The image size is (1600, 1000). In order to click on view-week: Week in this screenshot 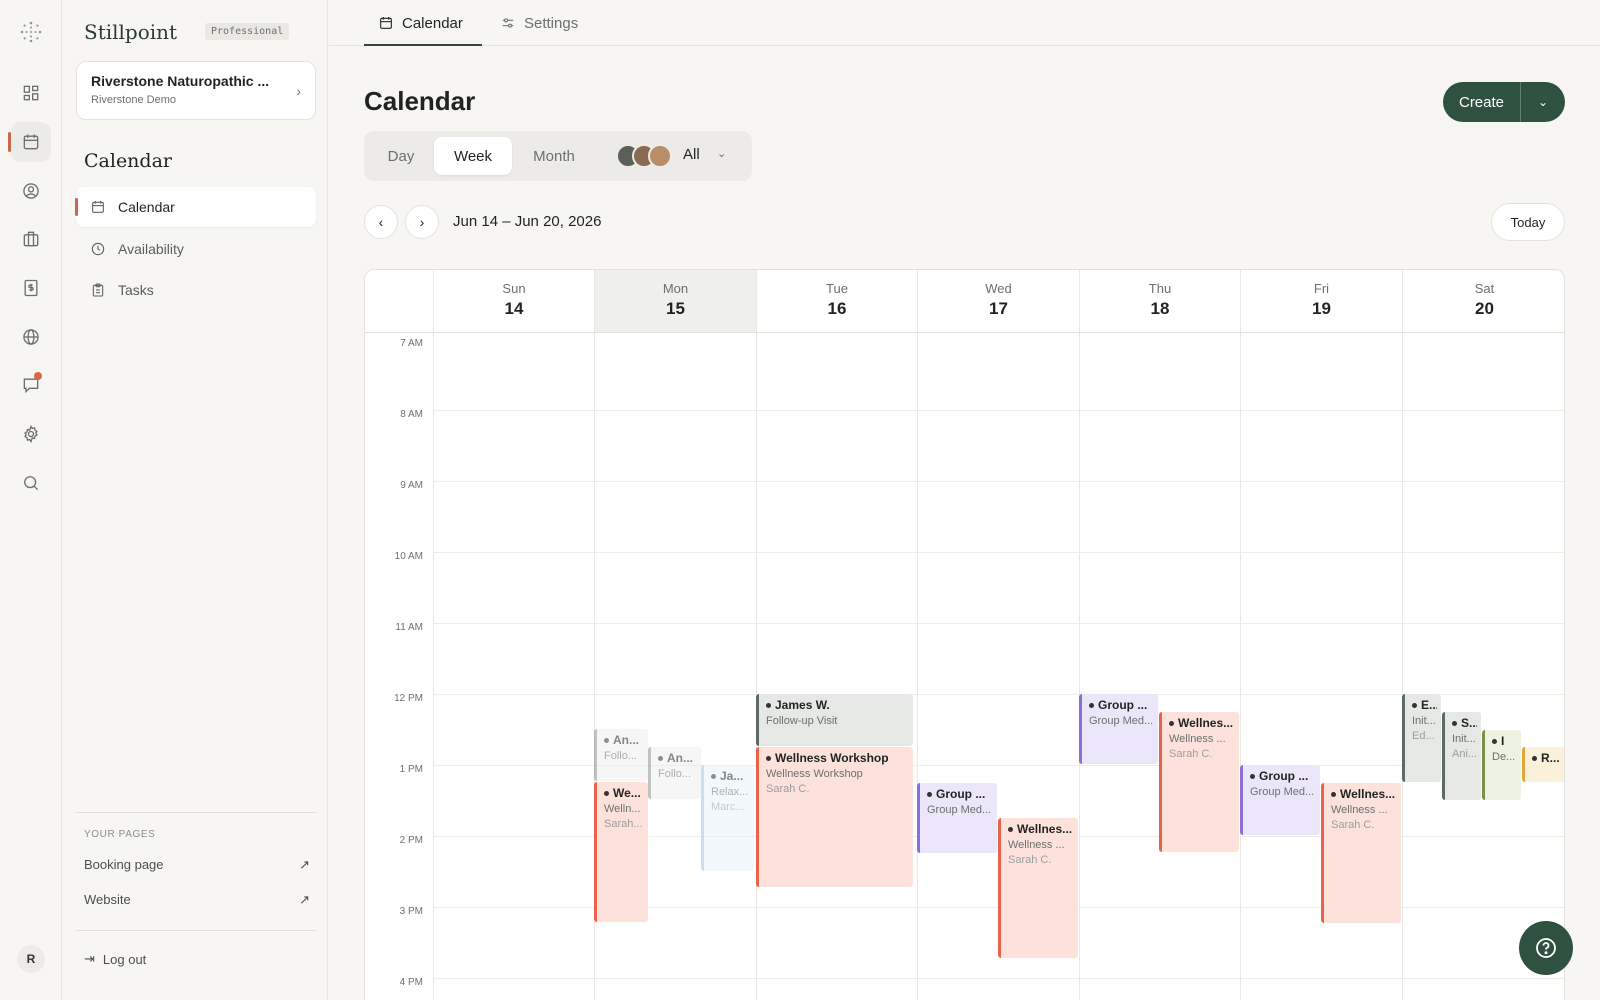, I will do `click(473, 156)`.